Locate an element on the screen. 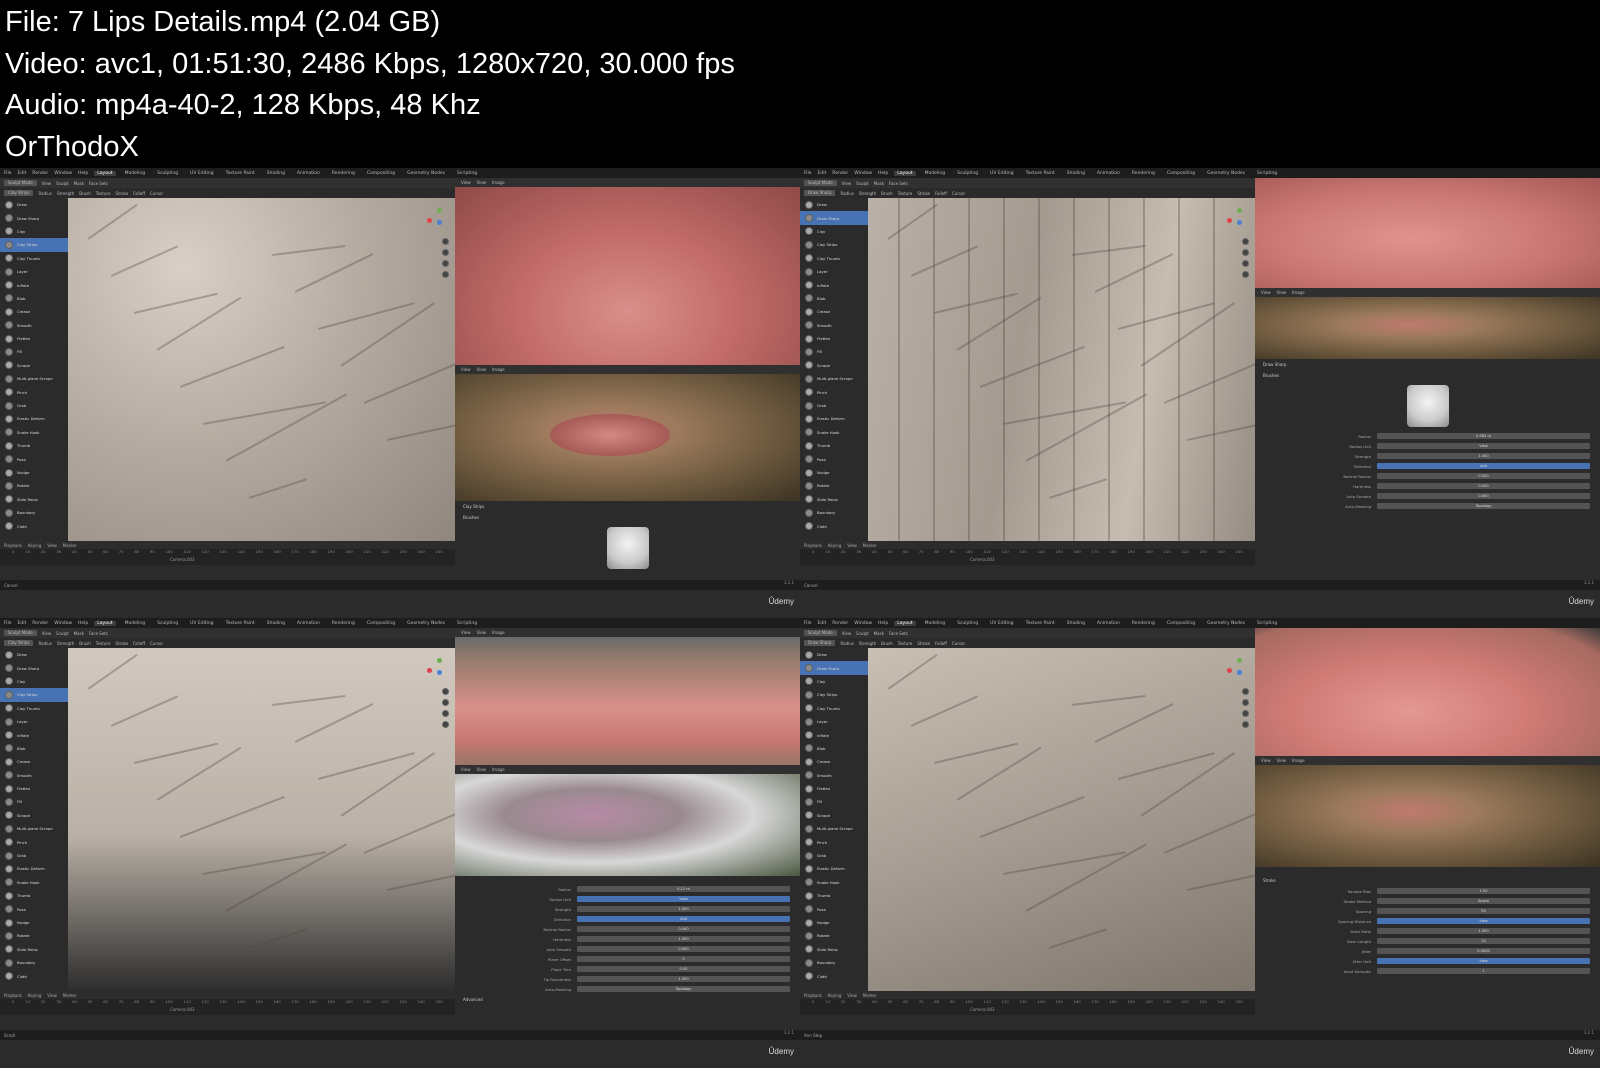 The width and height of the screenshot is (1600, 1068). header-menu: Face Sets is located at coordinates (898, 183).